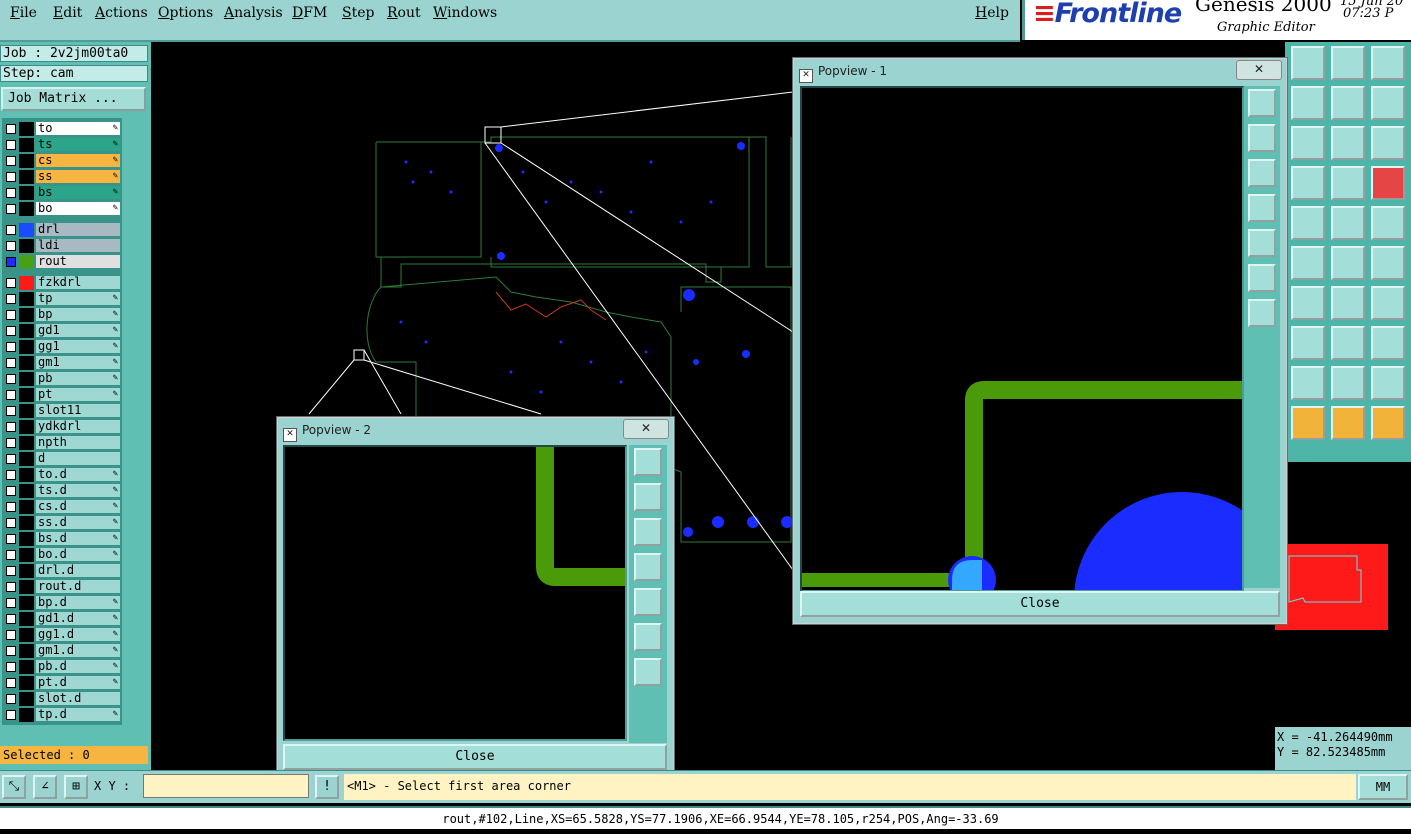 This screenshot has height=834, width=1411. I want to click on layer-name: npth, so click(78, 442).